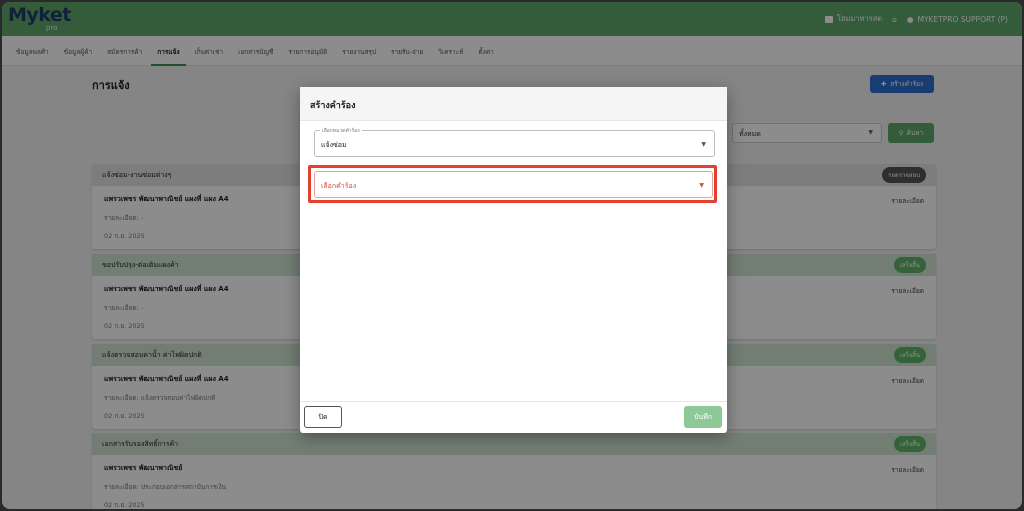 The width and height of the screenshot is (1024, 511). What do you see at coordinates (334, 145) in the screenshot?
I see `category-value: แจ้งซ่อม` at bounding box center [334, 145].